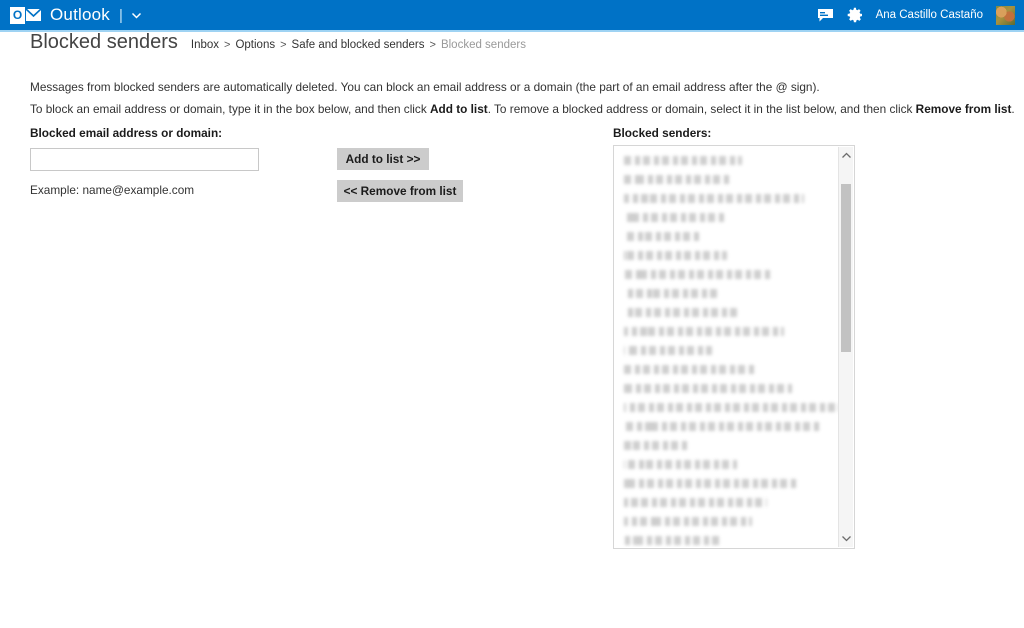 The height and width of the screenshot is (628, 1024). What do you see at coordinates (383, 159) in the screenshot?
I see `add-to-list-button: Add to list >>` at bounding box center [383, 159].